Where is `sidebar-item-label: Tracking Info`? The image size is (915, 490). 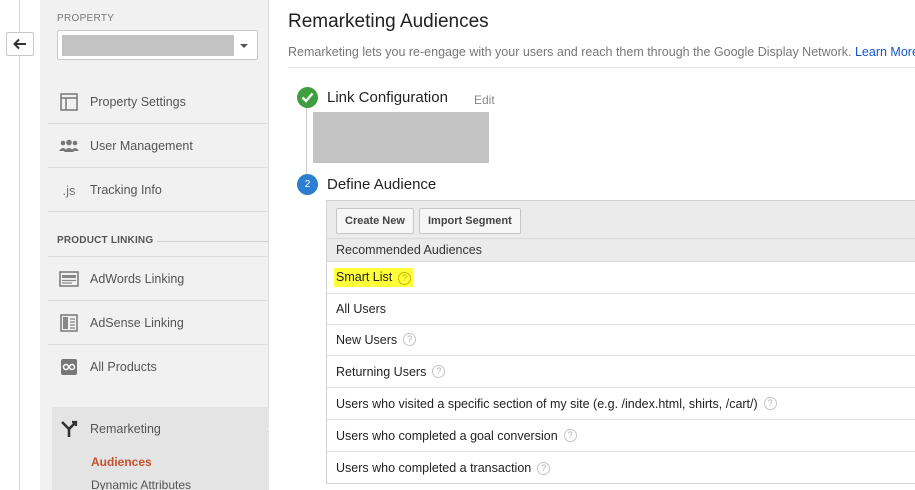 sidebar-item-label: Tracking Info is located at coordinates (126, 190).